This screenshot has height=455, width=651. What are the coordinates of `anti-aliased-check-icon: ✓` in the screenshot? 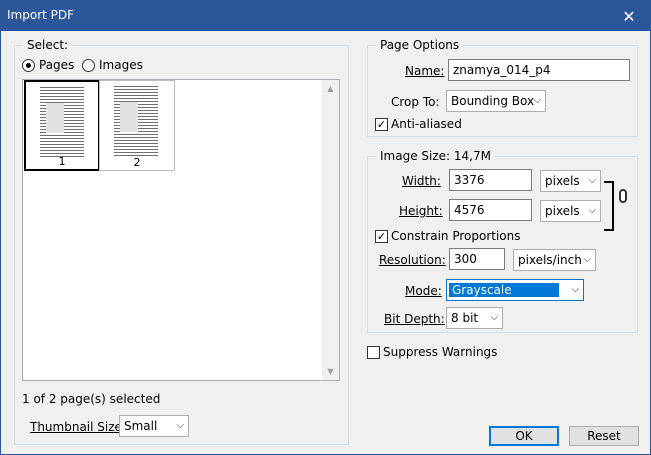 It's located at (381, 124).